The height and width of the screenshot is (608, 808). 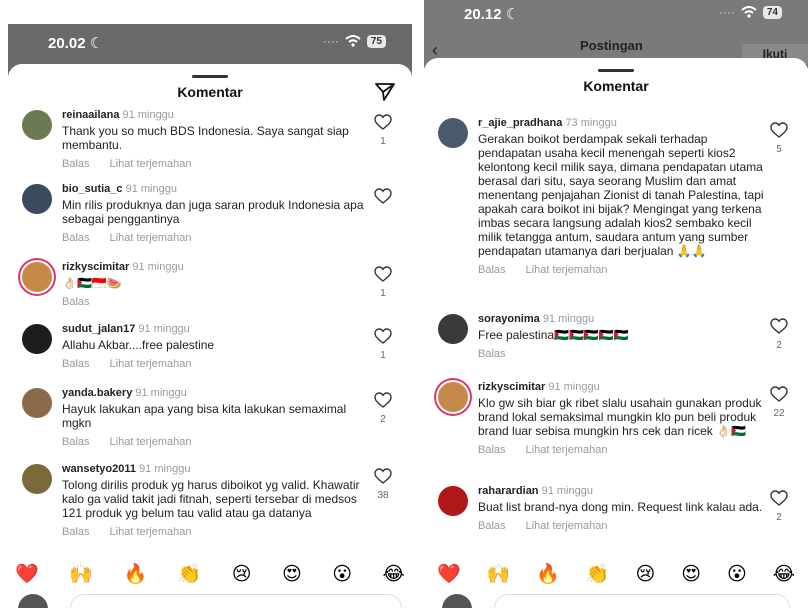 I want to click on comment-header: r_ajie_pradhana 73 minggu, so click(x=621, y=123).